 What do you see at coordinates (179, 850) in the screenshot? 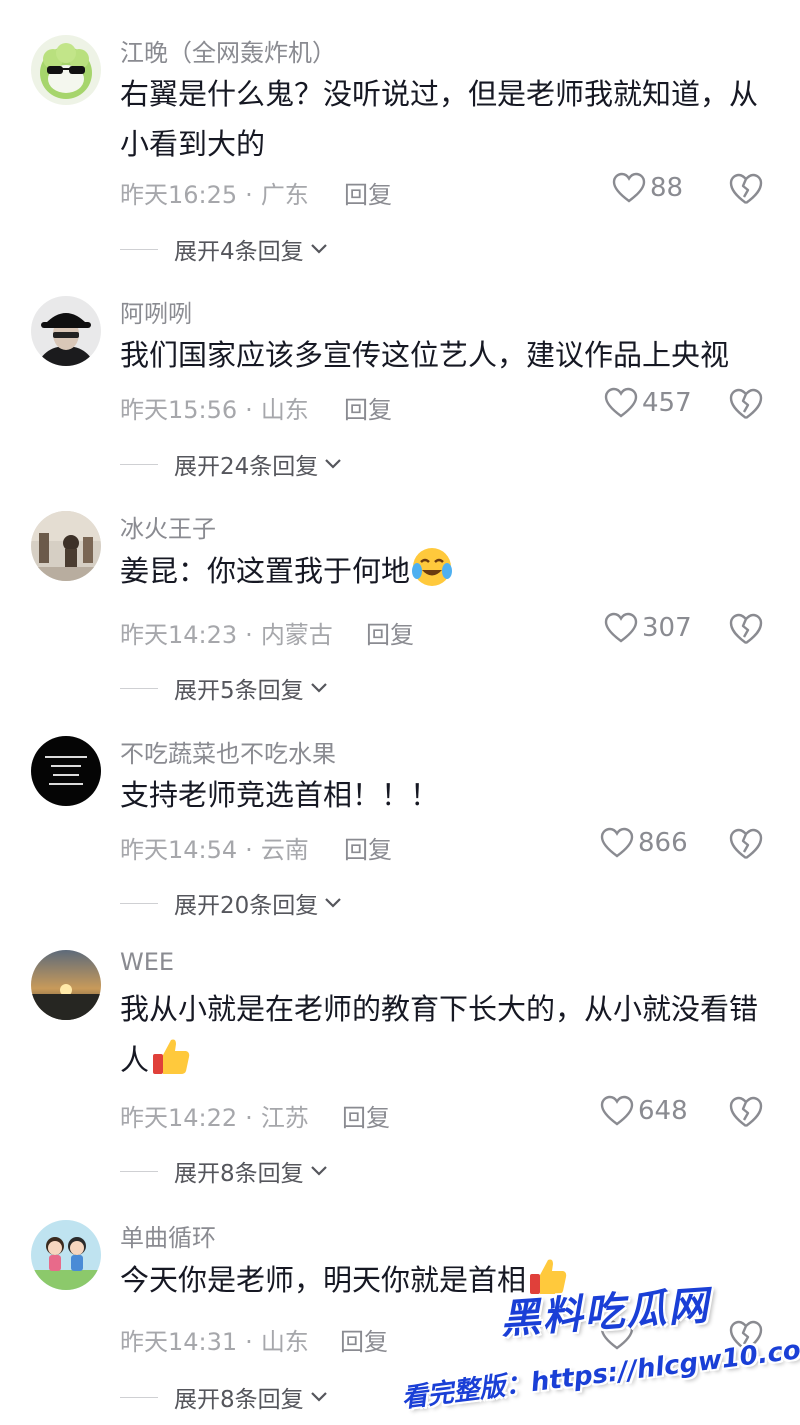
I see `comment-time: 昨天14:54` at bounding box center [179, 850].